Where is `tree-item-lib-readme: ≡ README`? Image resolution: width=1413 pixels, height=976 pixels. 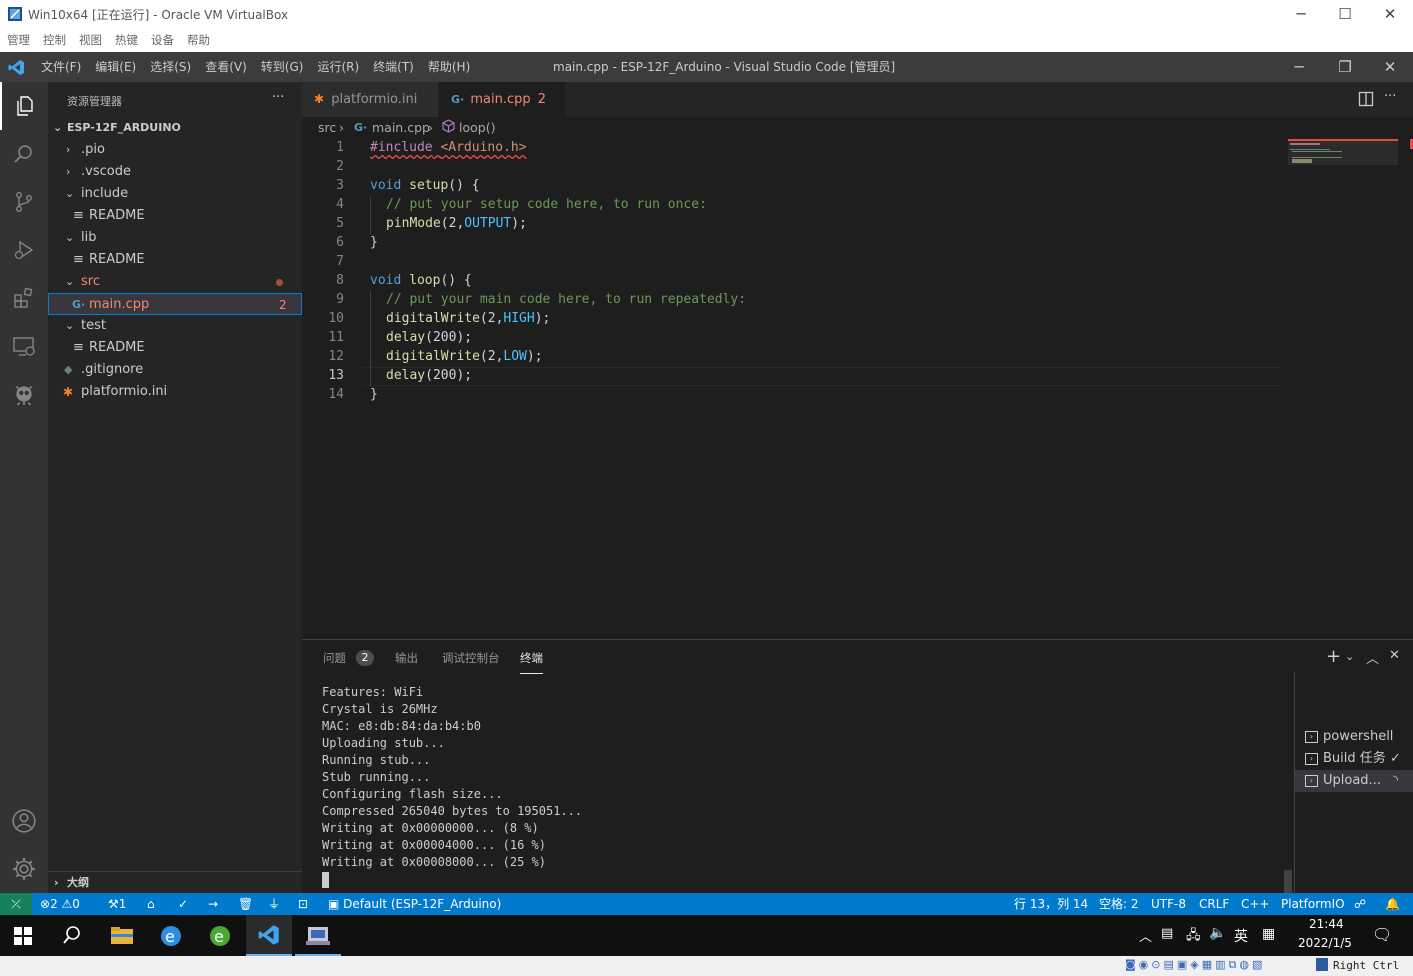 tree-item-lib-readme: ≡ README is located at coordinates (175, 260).